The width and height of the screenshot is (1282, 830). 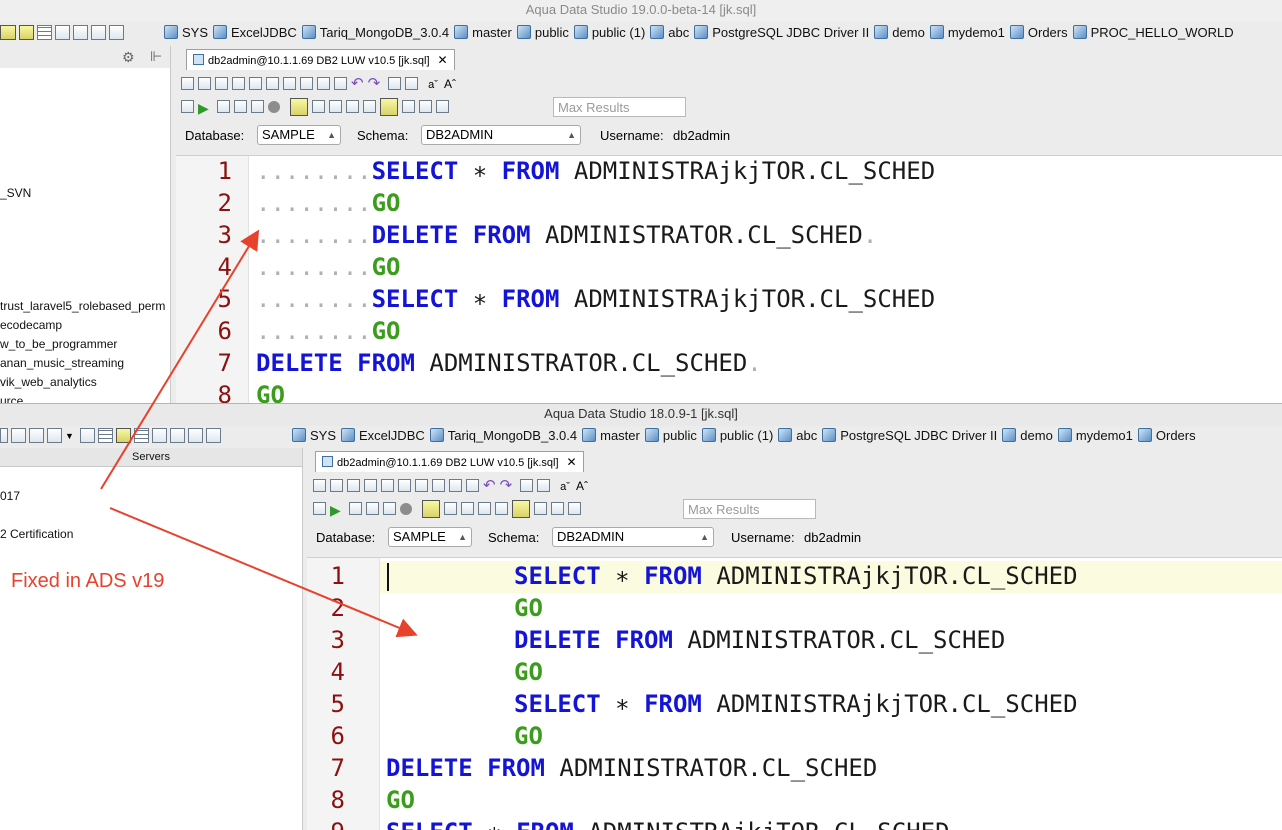 What do you see at coordinates (88, 581) in the screenshot?
I see `annotation-text: Fixed in ADS v19` at bounding box center [88, 581].